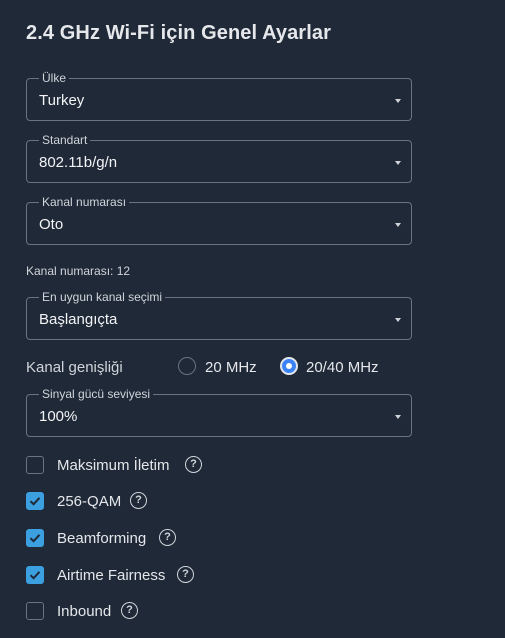 Image resolution: width=505 pixels, height=638 pixels. I want to click on country-legend: Ülke, so click(54, 78).